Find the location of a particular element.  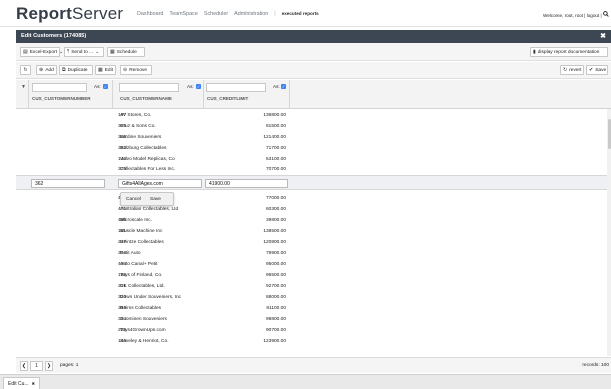

records-label: records: 100 is located at coordinates (595, 365).